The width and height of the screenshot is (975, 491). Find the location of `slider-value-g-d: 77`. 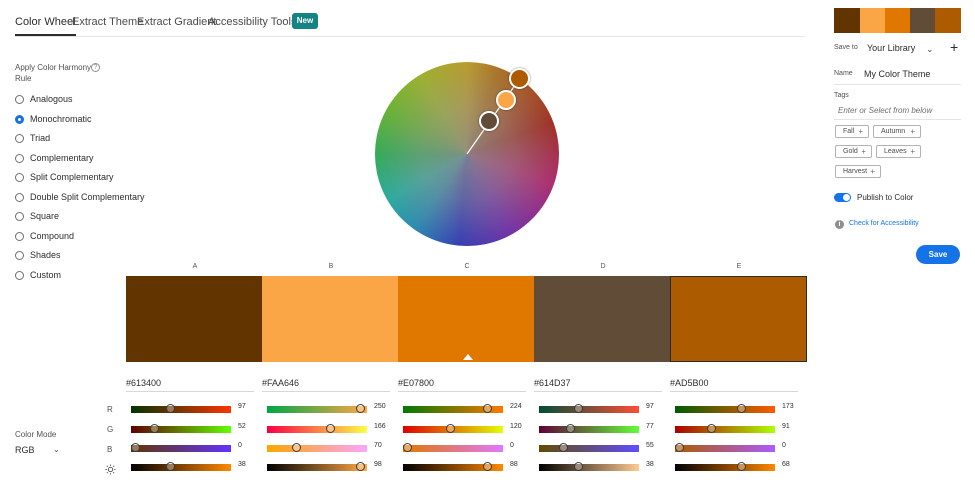

slider-value-g-d: 77 is located at coordinates (658, 426).